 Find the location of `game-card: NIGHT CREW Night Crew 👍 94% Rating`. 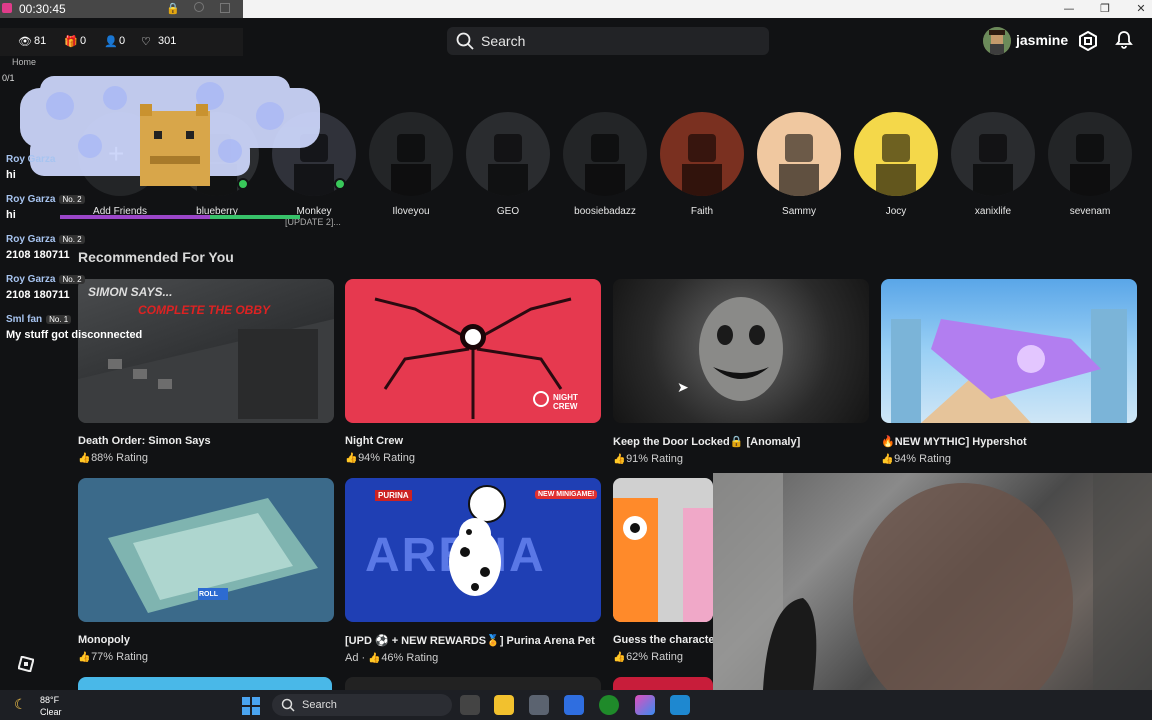

game-card: NIGHT CREW Night Crew 👍 94% Rating is located at coordinates (473, 371).